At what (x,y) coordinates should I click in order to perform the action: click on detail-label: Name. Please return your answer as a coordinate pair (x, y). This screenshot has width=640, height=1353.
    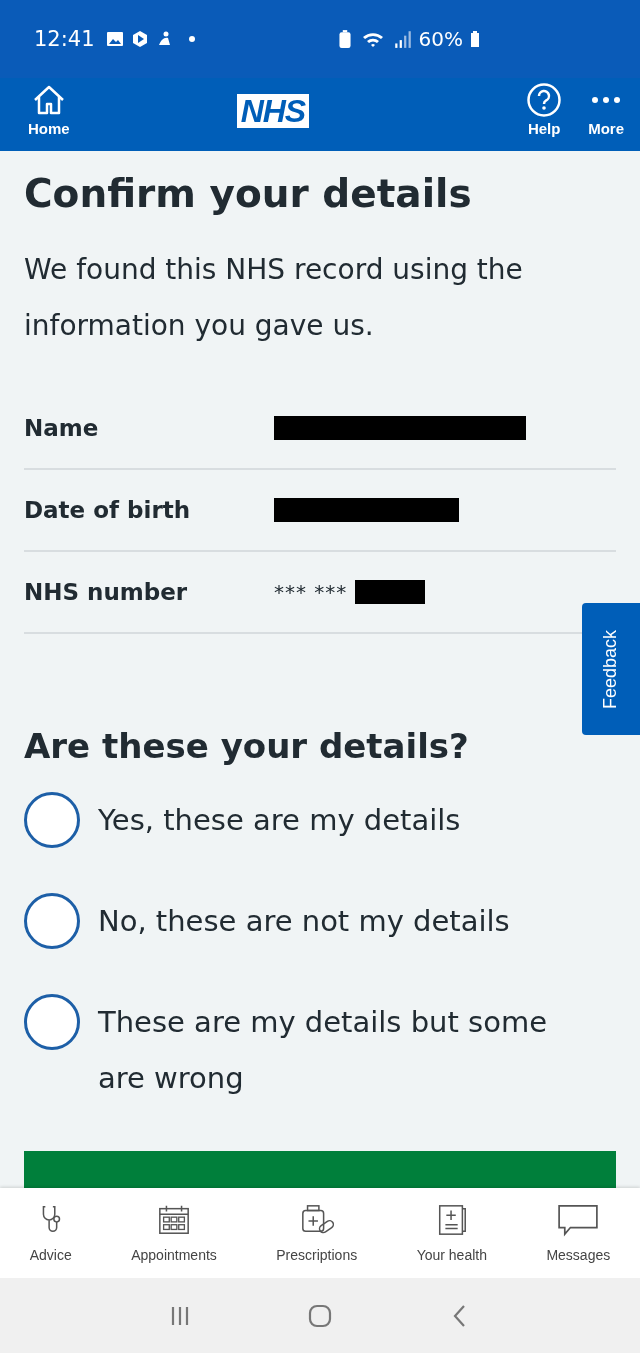
    Looking at the image, I should click on (62, 428).